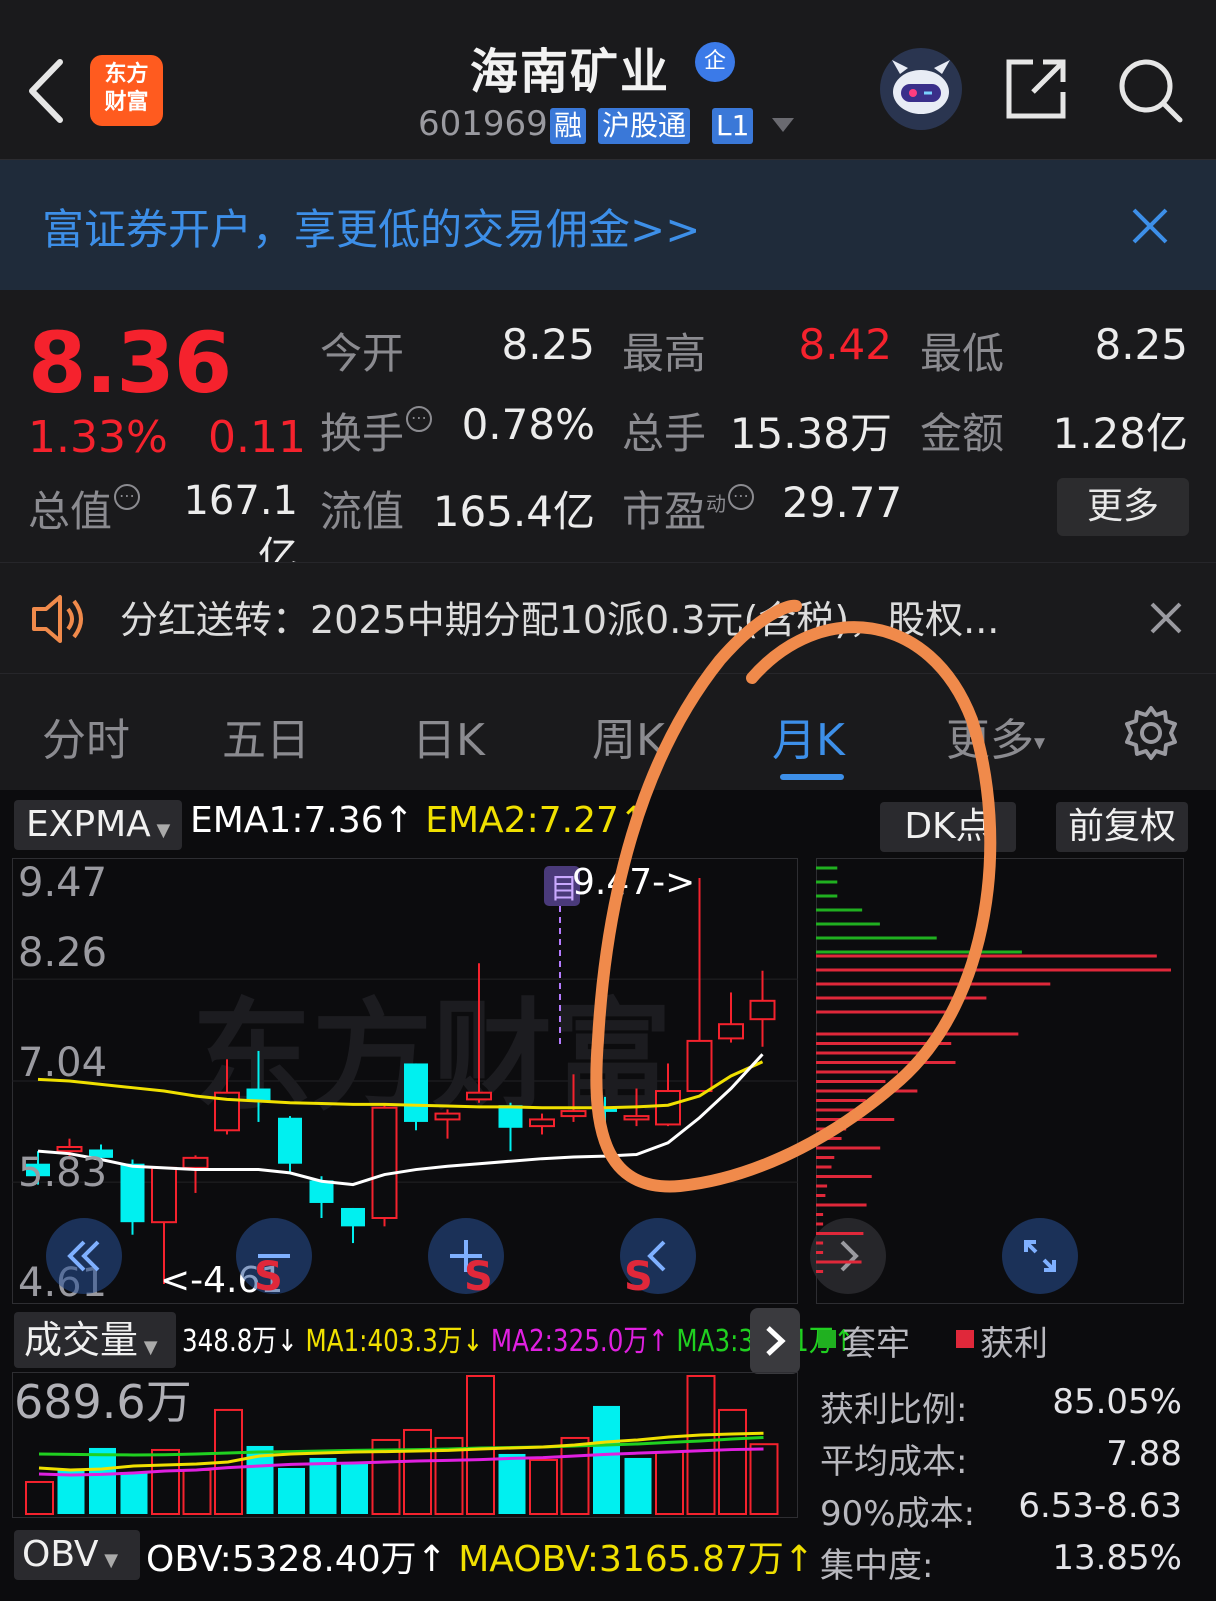  I want to click on indicator-selector: EXPMA ▼, so click(98, 825).